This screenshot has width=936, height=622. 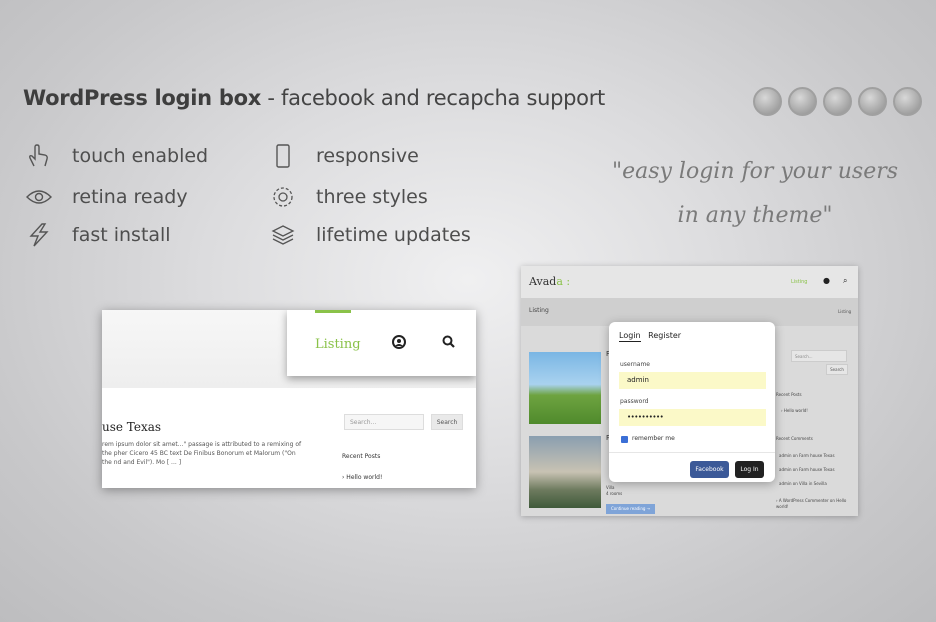 What do you see at coordinates (370, 235) in the screenshot?
I see `feature-updates: lifetime updates` at bounding box center [370, 235].